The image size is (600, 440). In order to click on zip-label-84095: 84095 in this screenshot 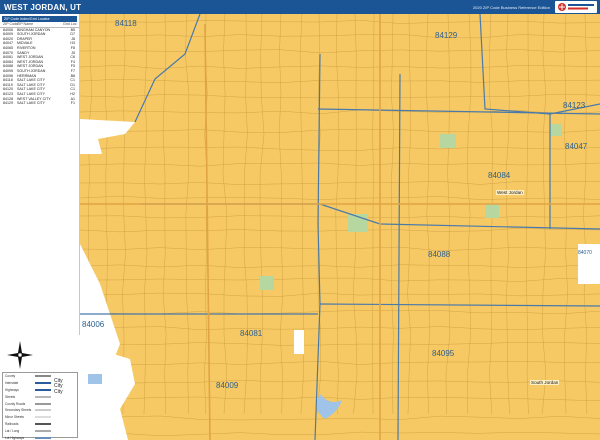, I will do `click(443, 353)`.